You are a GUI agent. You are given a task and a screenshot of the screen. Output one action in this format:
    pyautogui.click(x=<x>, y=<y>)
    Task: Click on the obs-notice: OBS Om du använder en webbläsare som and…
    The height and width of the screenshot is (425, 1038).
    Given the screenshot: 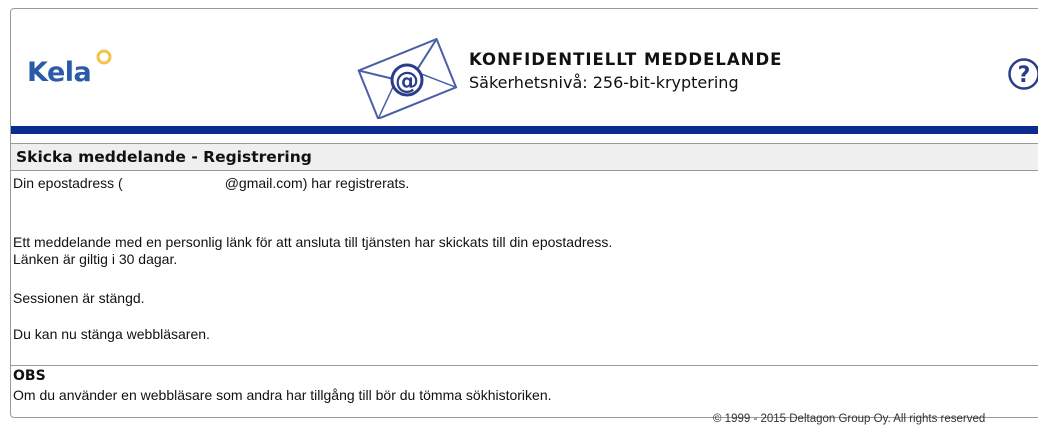 What is the action you would take?
    pyautogui.click(x=524, y=387)
    